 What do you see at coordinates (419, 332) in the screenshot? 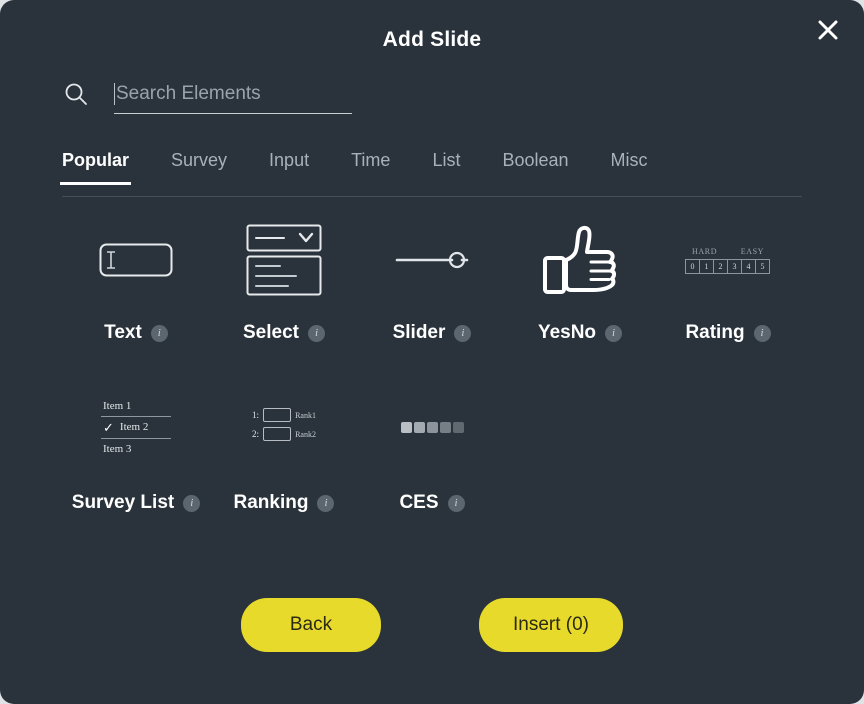
I see `element-label: Slider` at bounding box center [419, 332].